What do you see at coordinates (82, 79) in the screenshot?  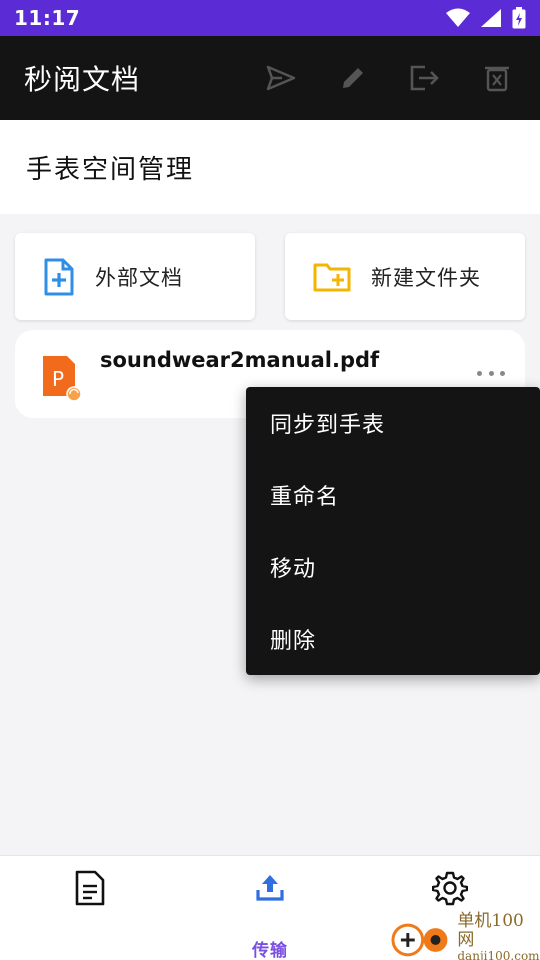 I see `app-title: 秒阅文档` at bounding box center [82, 79].